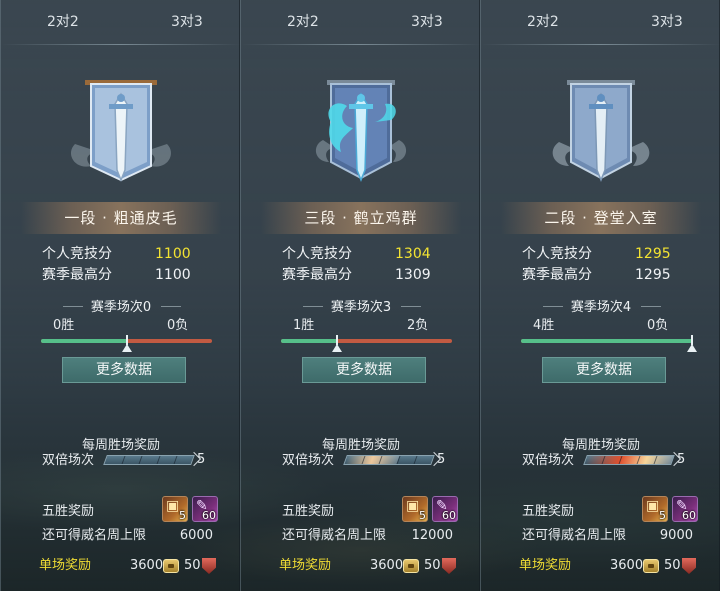  What do you see at coordinates (357, 275) in the screenshot?
I see `season-best-row: 赛季最高分 1309` at bounding box center [357, 275].